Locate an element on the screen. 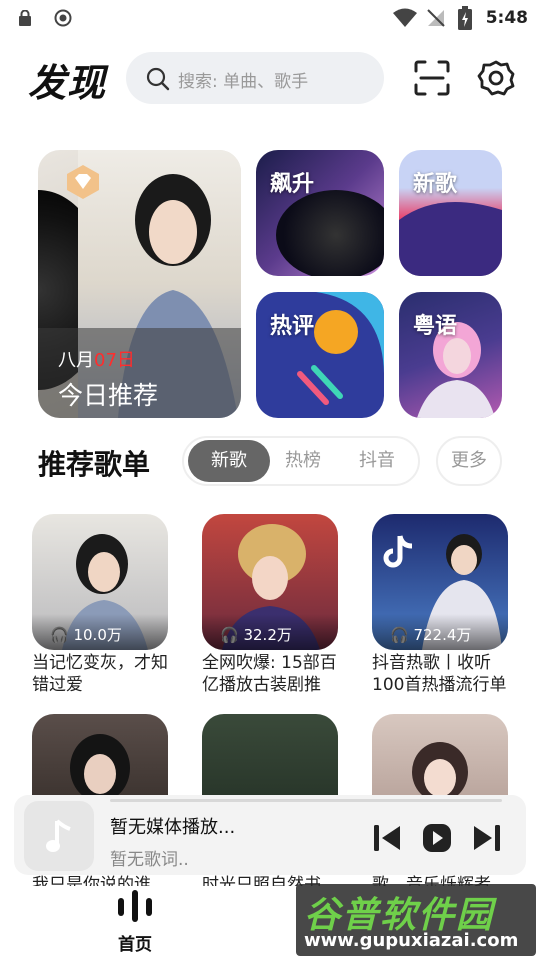  nav-home: 首页 is located at coordinates (135, 921).